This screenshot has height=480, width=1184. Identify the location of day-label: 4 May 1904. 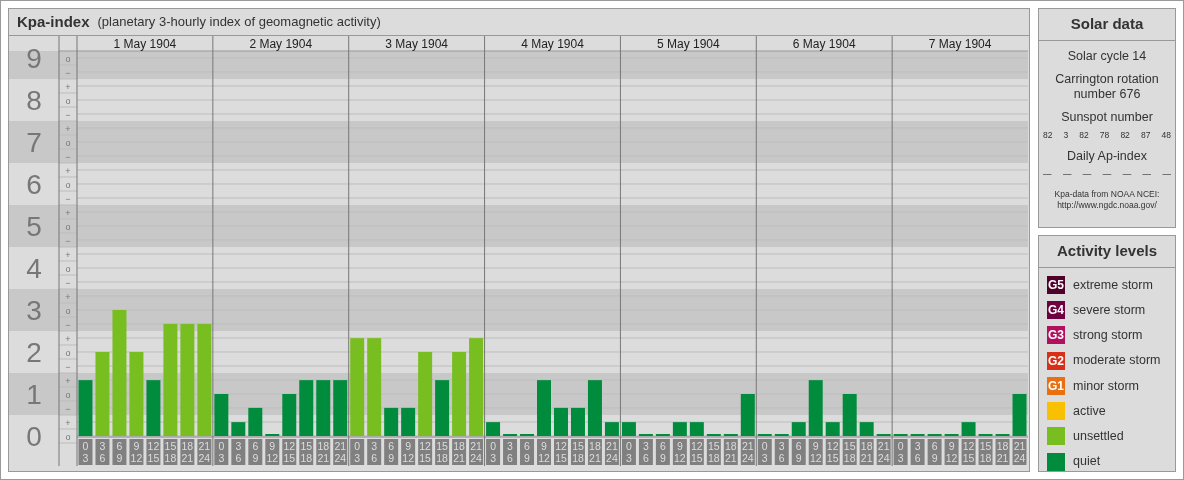
(552, 44).